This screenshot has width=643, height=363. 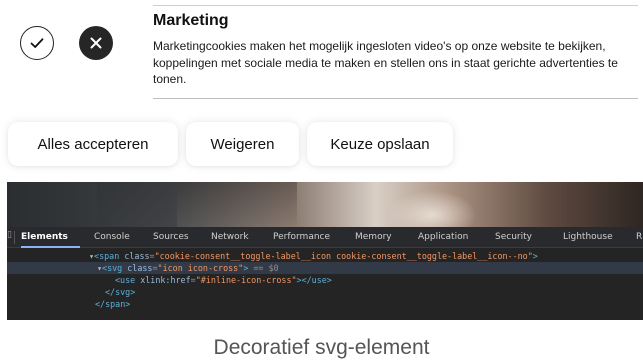 I want to click on tab-network: Network, so click(x=230, y=237).